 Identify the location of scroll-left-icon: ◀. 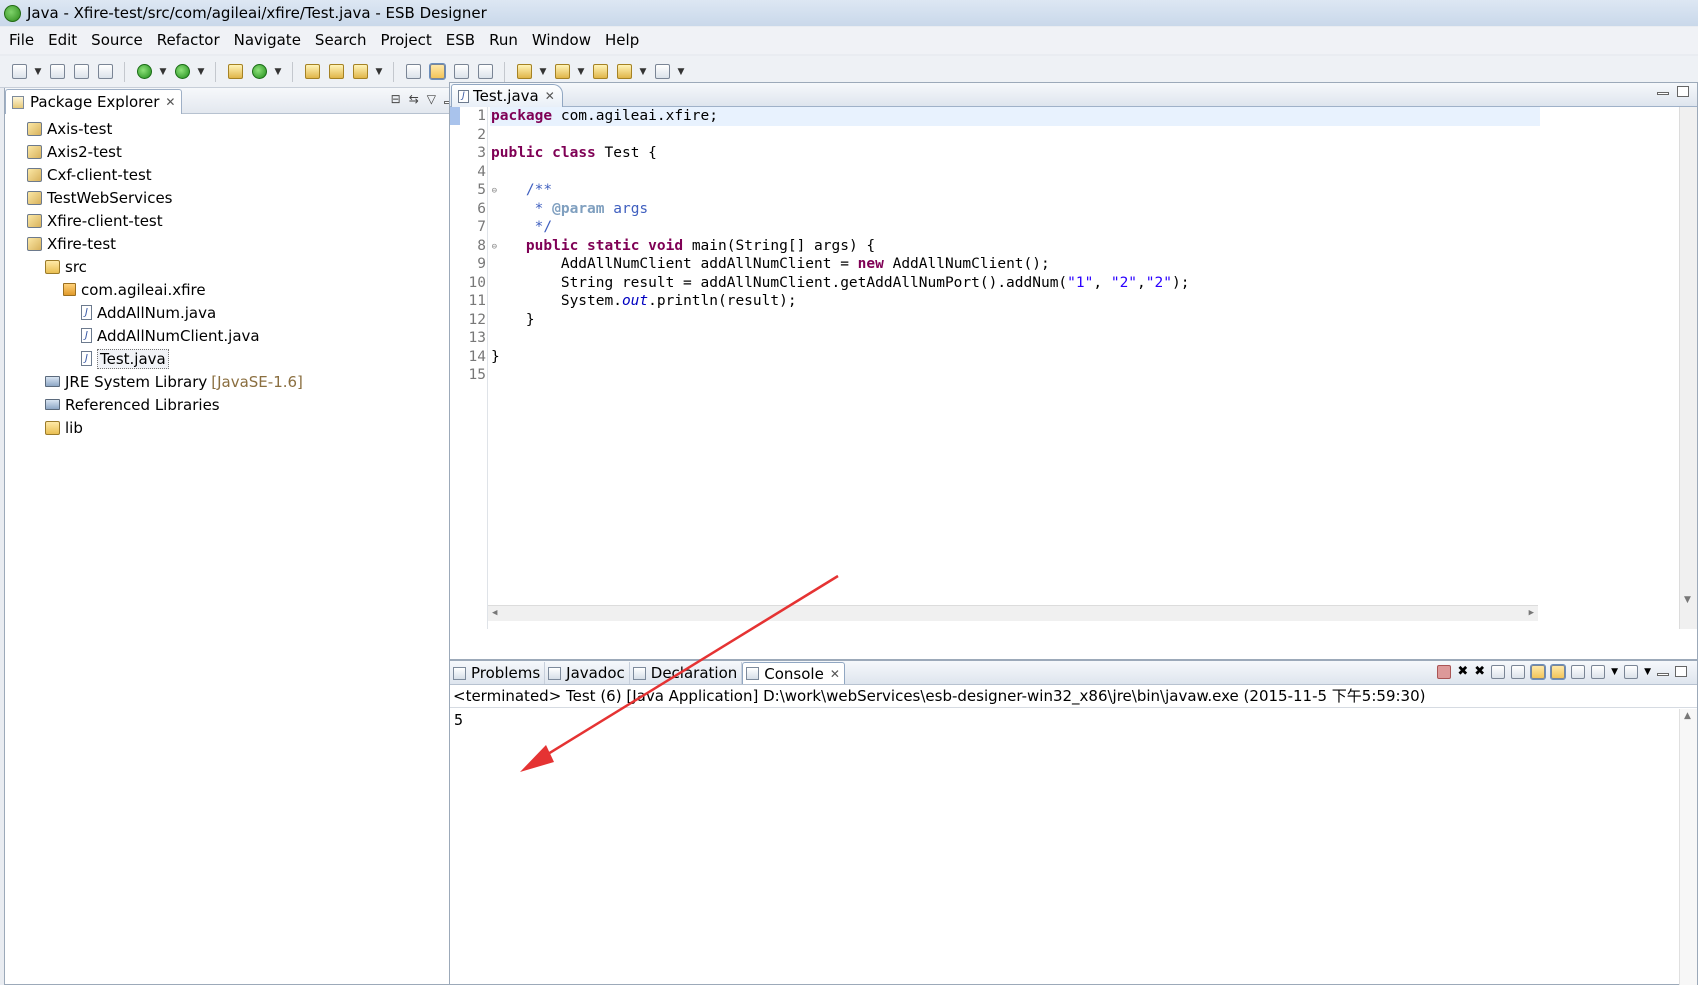
(494, 613).